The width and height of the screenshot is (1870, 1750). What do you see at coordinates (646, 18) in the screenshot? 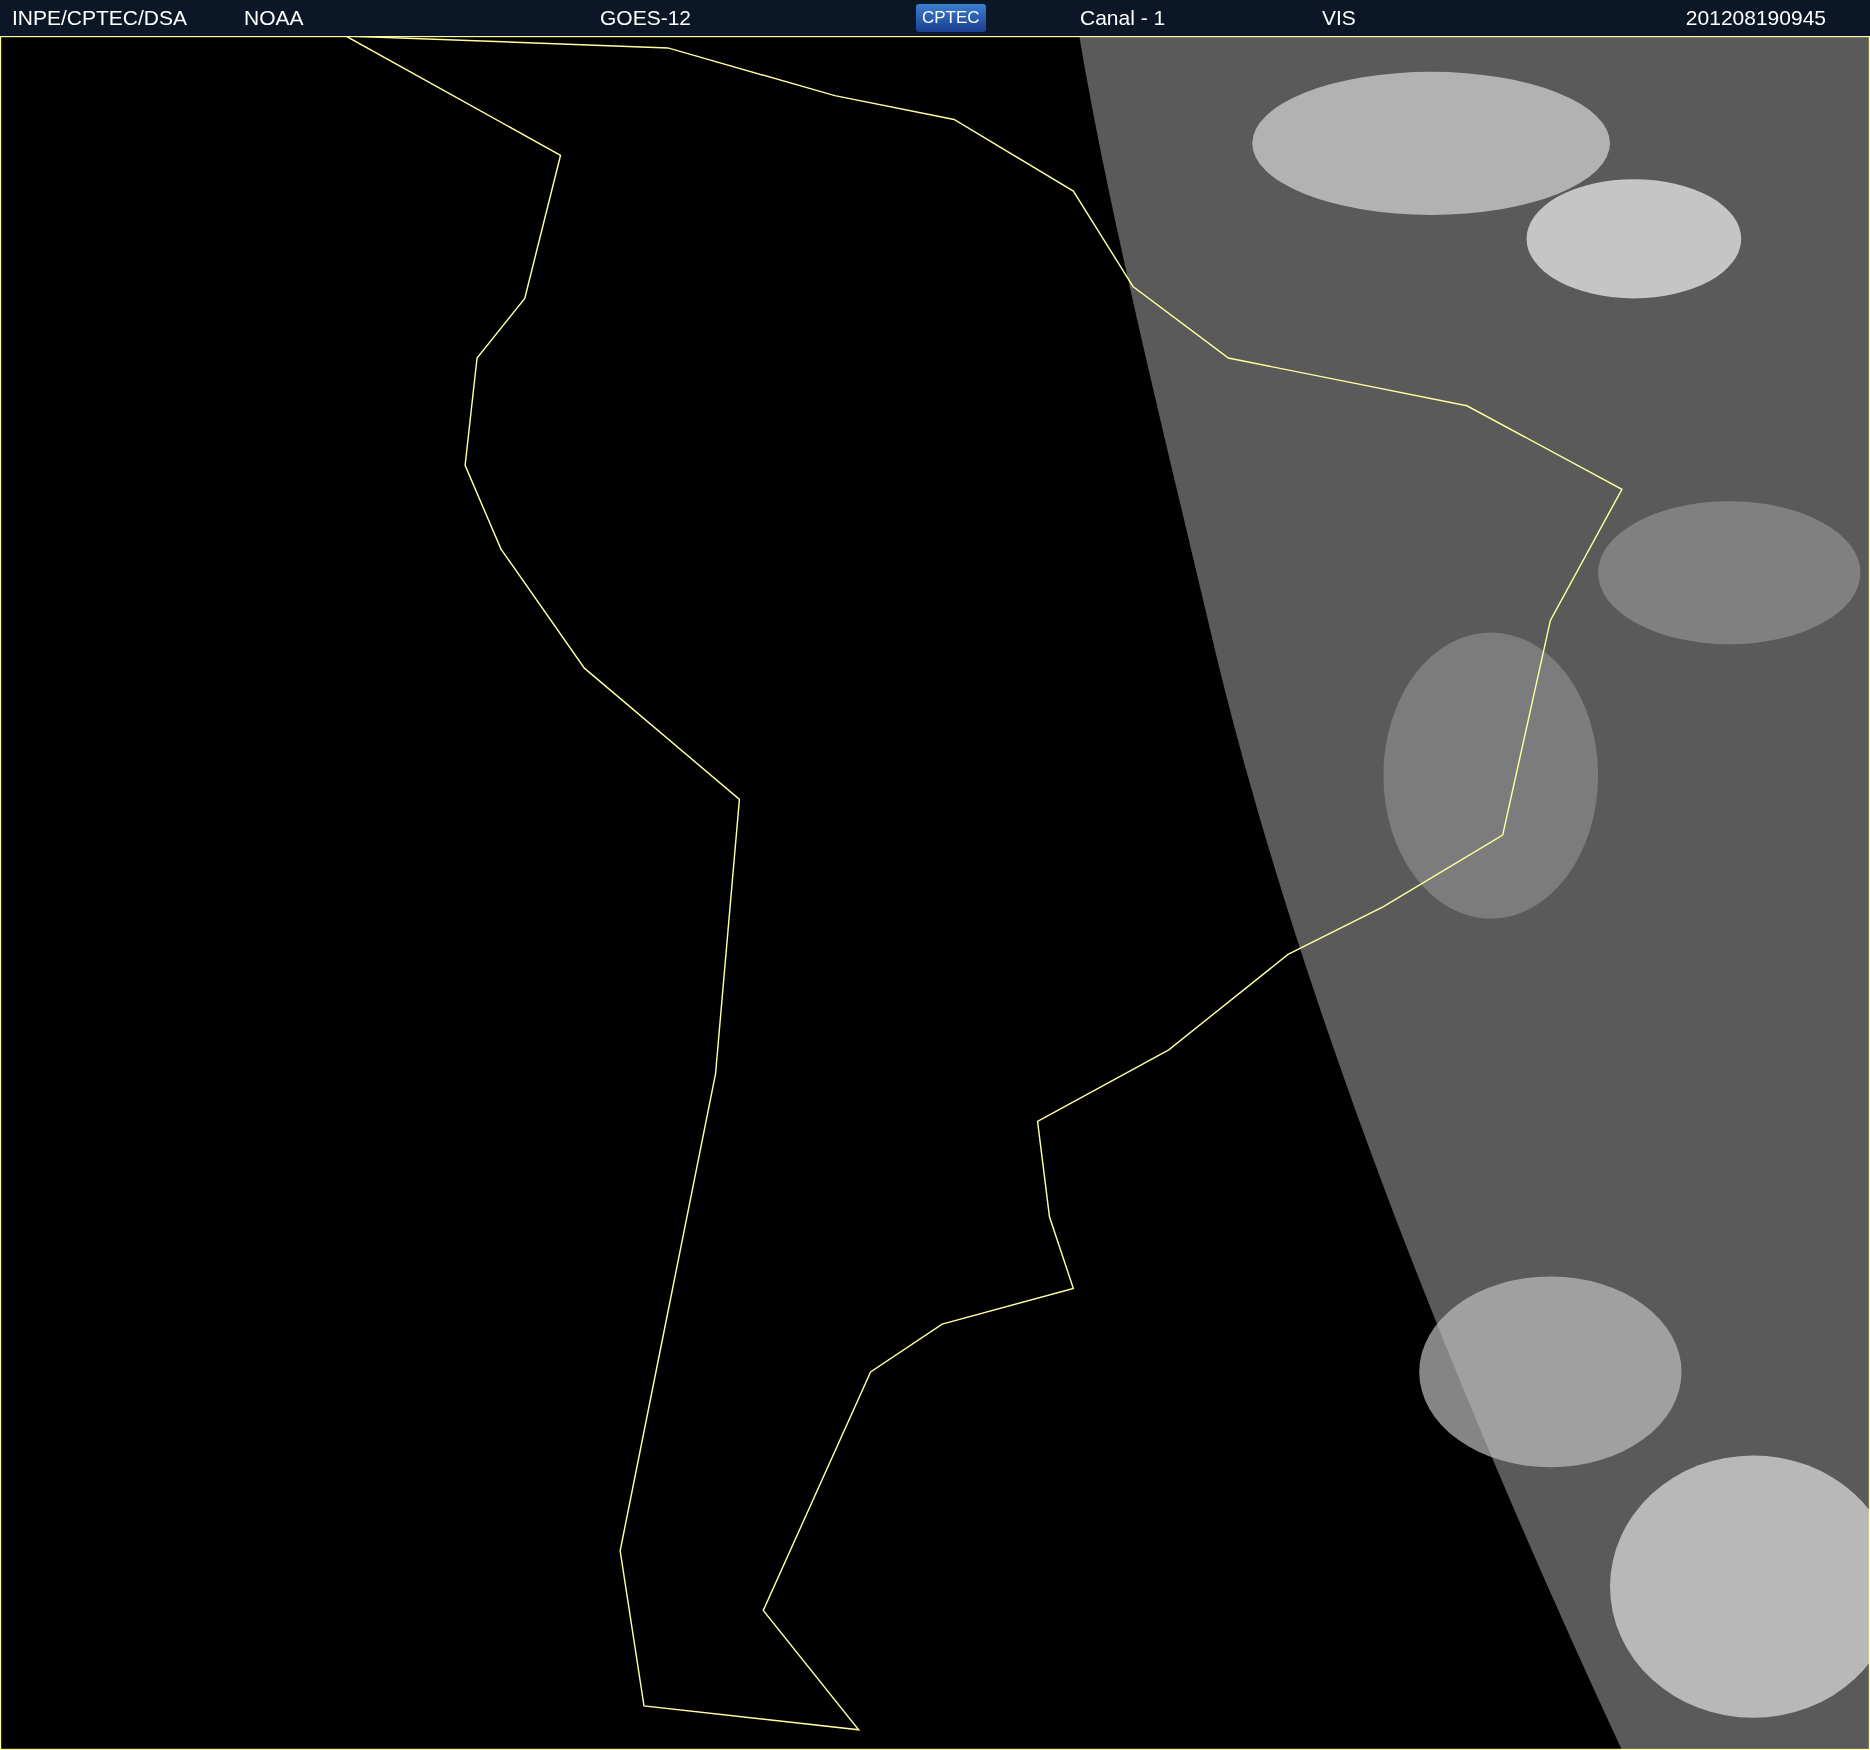
I see `satellite-label: GOES-12` at bounding box center [646, 18].